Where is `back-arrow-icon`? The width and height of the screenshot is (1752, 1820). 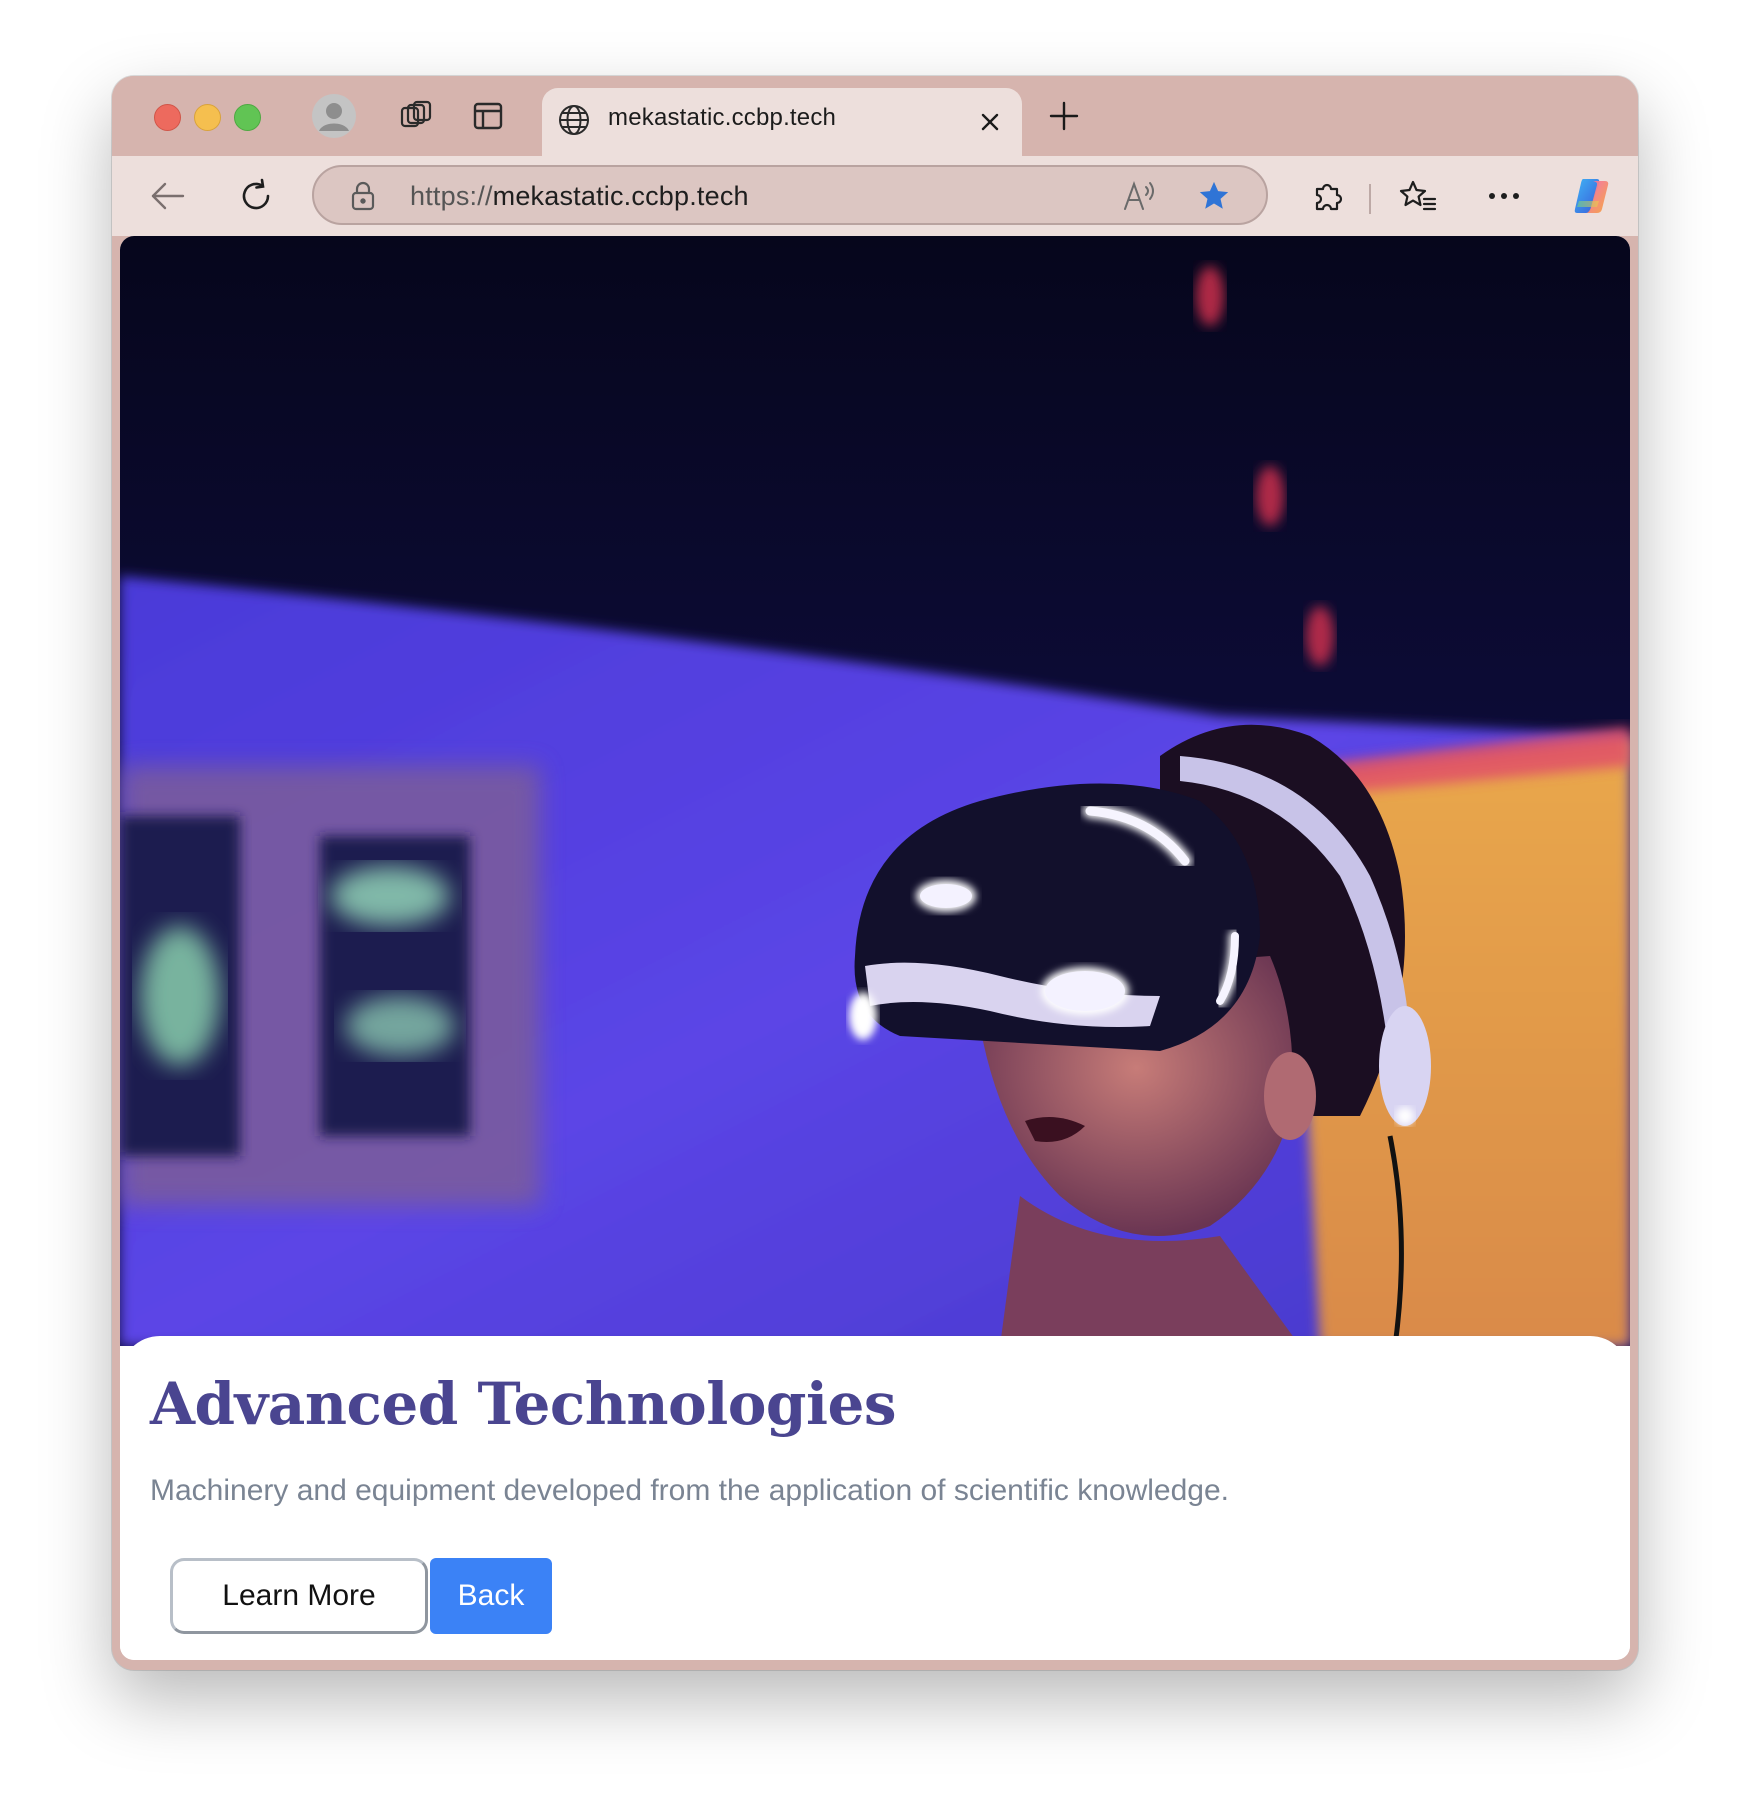 back-arrow-icon is located at coordinates (168, 196).